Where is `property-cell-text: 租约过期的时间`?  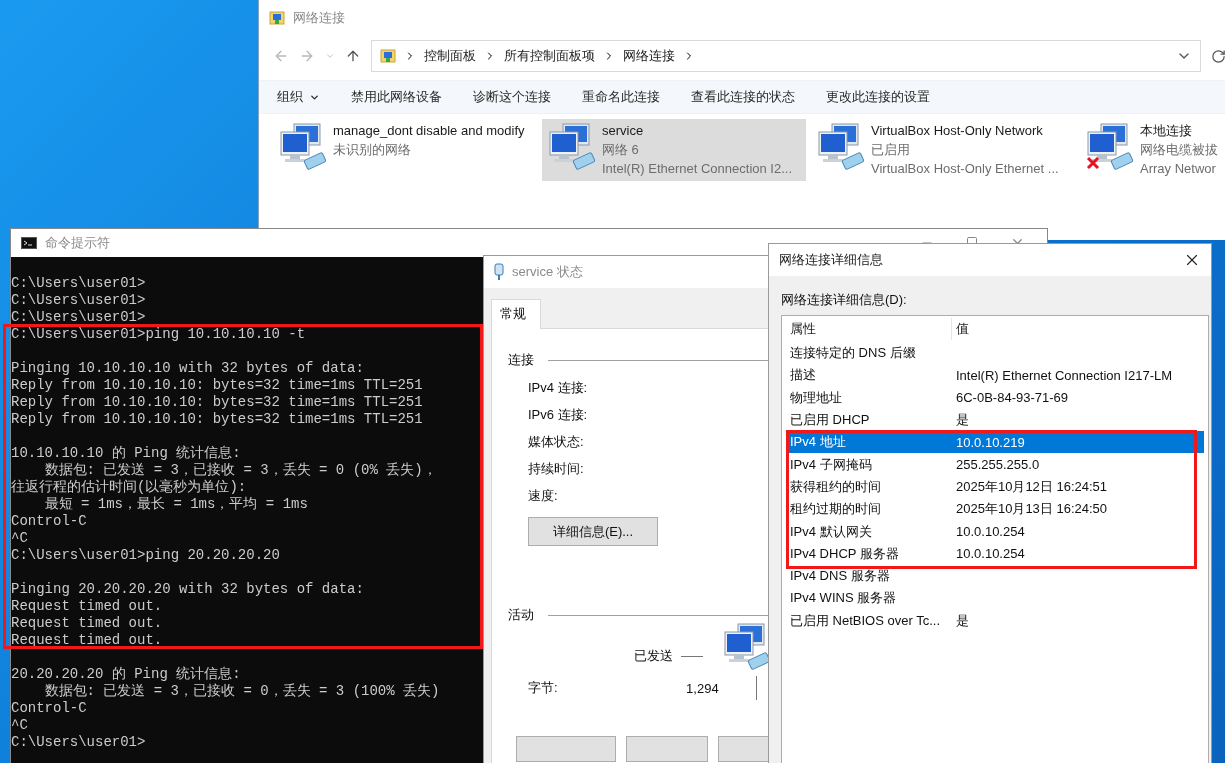
property-cell-text: 租约过期的时间 is located at coordinates (835, 509).